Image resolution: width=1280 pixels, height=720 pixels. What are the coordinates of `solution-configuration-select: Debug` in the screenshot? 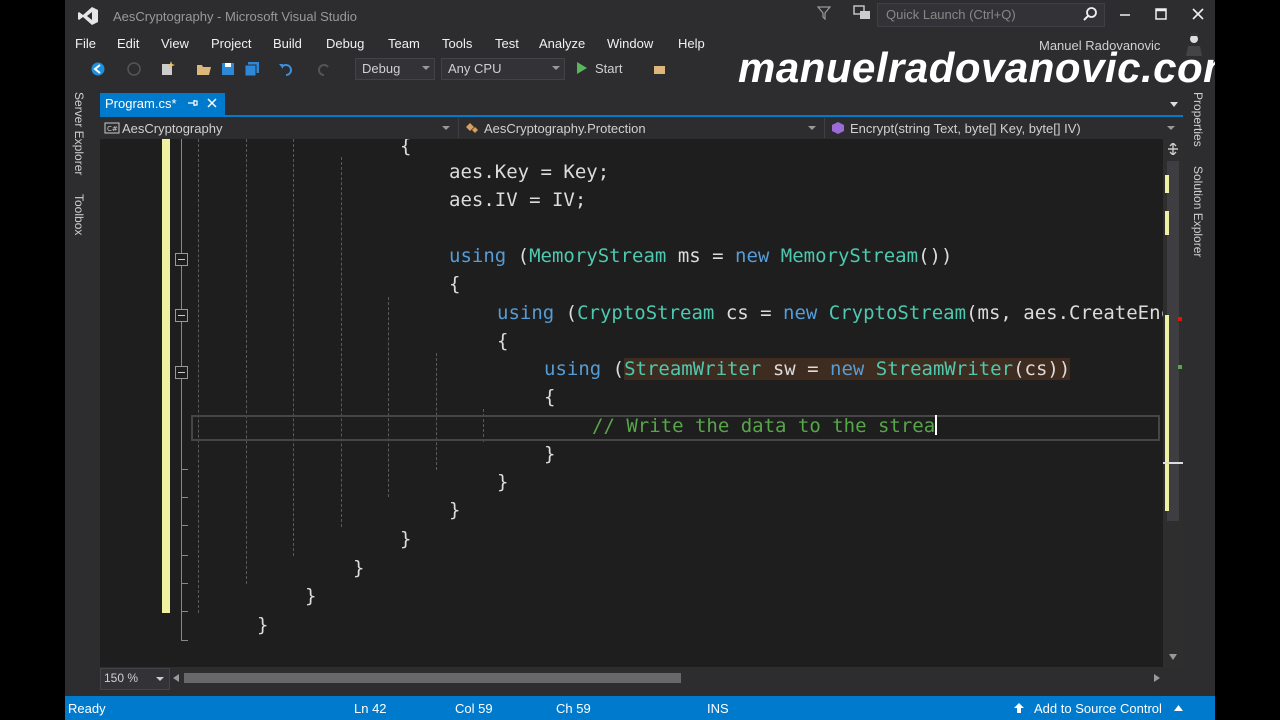 It's located at (395, 69).